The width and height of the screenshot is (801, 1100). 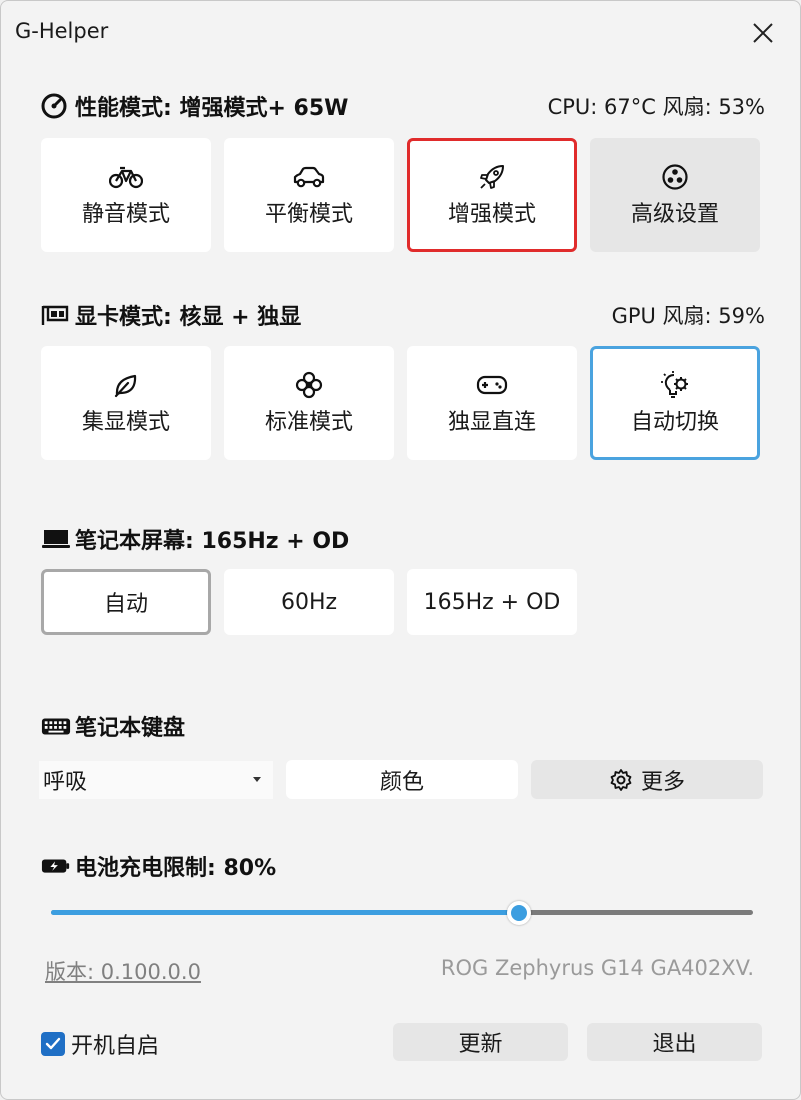 I want to click on screen-60hz-label: 60Hz, so click(x=309, y=602).